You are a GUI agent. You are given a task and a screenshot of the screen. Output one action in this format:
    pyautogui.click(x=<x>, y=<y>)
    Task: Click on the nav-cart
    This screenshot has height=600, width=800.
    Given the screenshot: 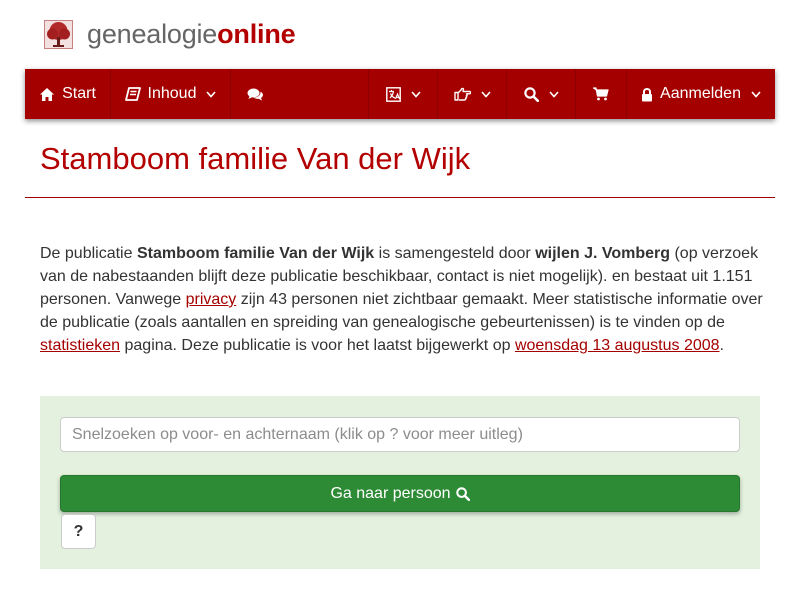 What is the action you would take?
    pyautogui.click(x=601, y=94)
    